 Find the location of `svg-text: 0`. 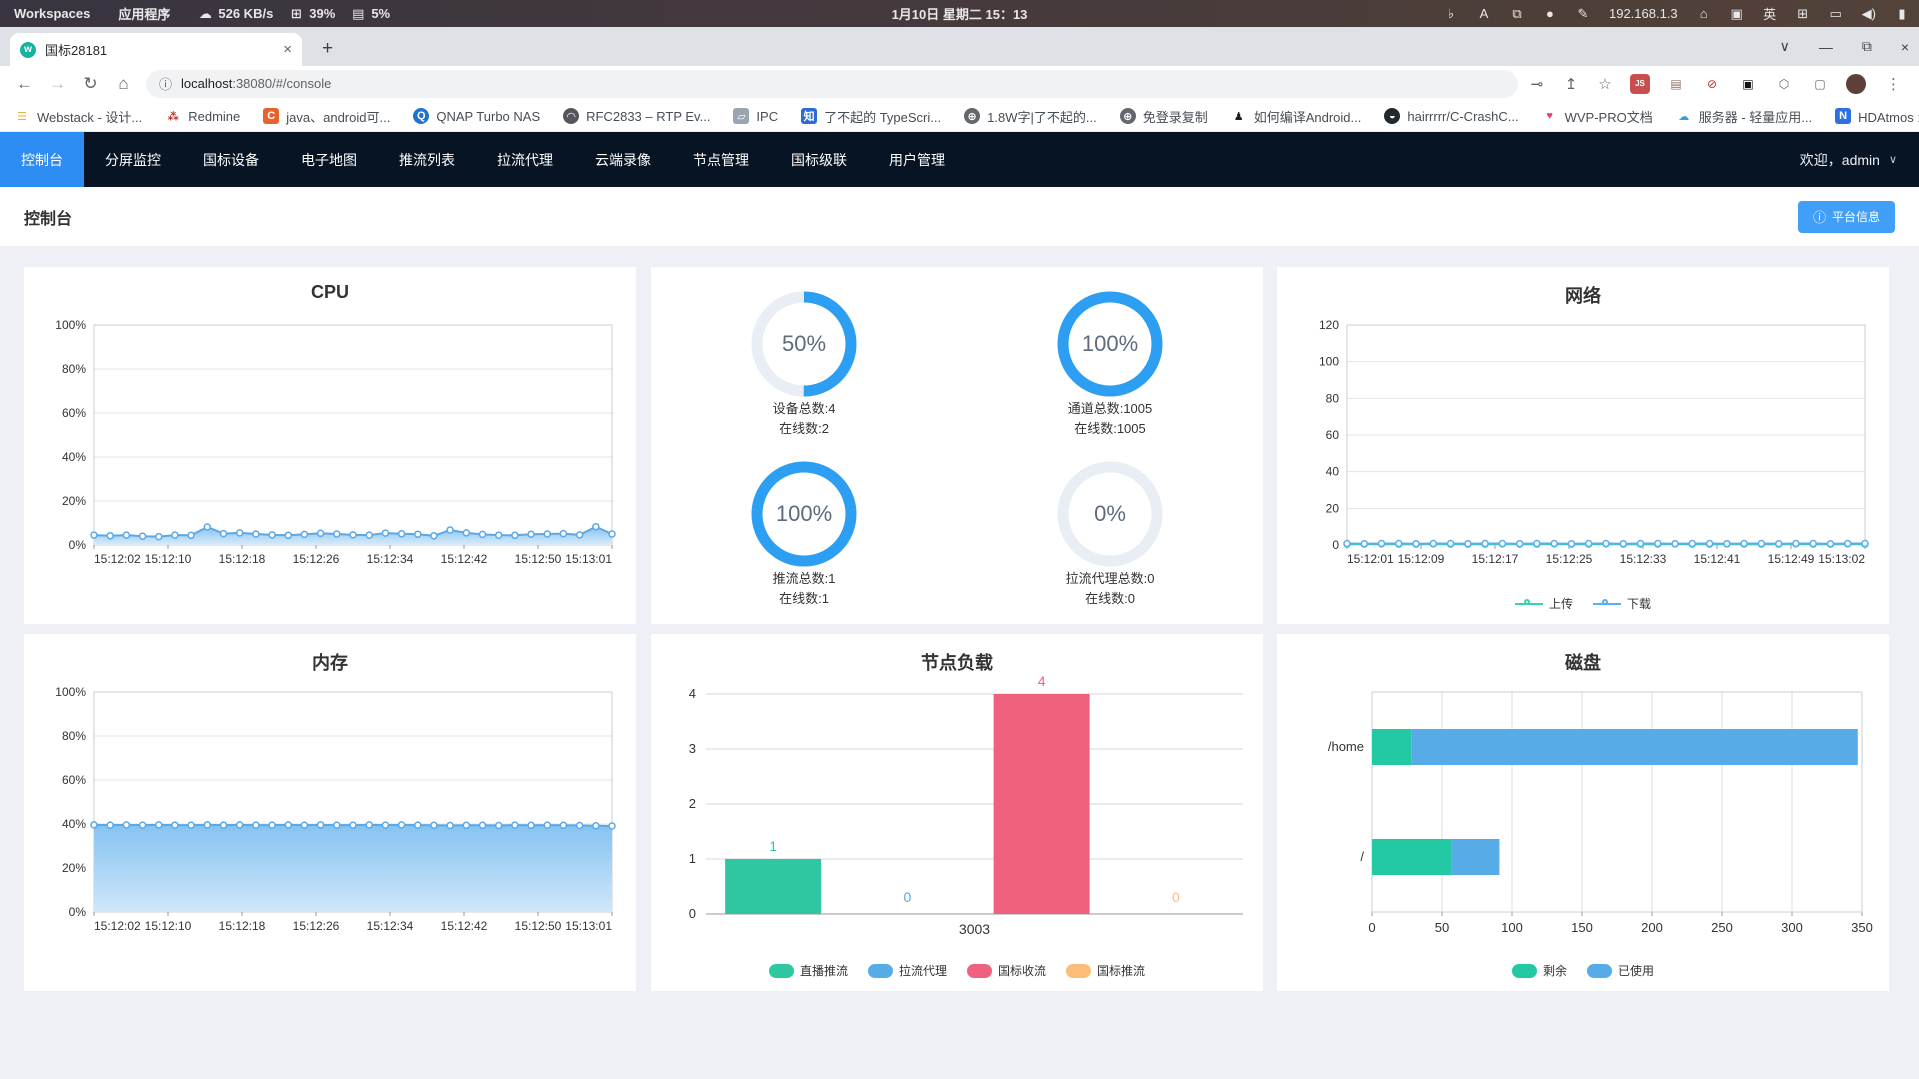

svg-text: 0 is located at coordinates (907, 897).